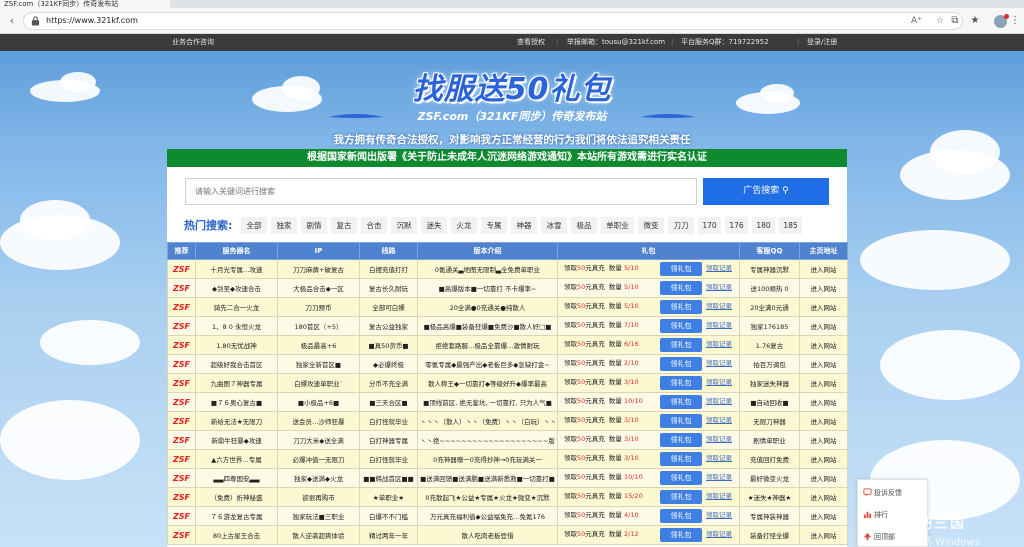 This screenshot has width=1024, height=547. Describe the element at coordinates (940, 21) in the screenshot. I see `favorite-star-icon: ☆` at that location.